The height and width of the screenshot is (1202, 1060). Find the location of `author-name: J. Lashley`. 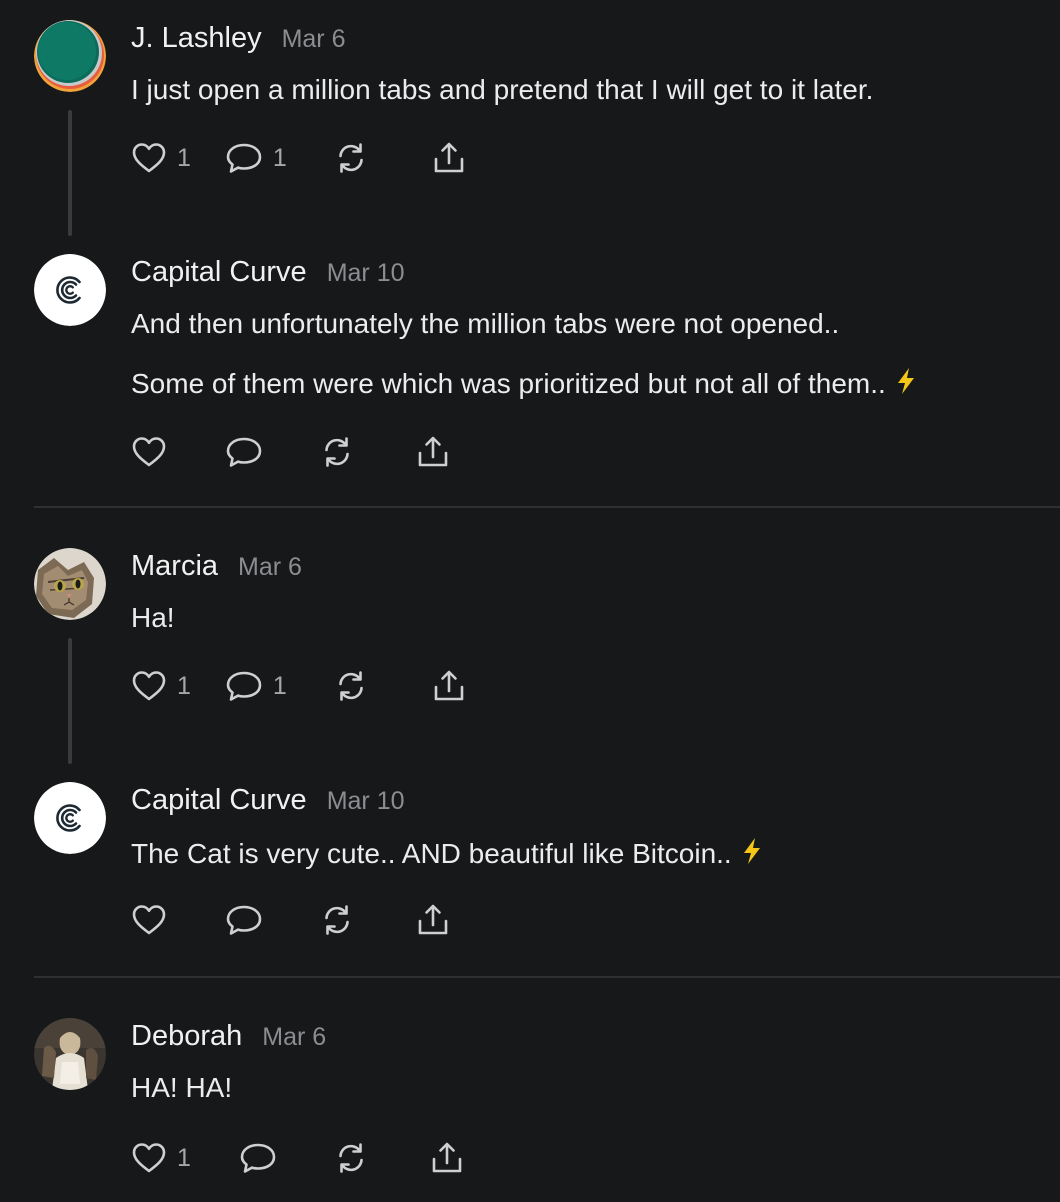

author-name: J. Lashley is located at coordinates (196, 38).